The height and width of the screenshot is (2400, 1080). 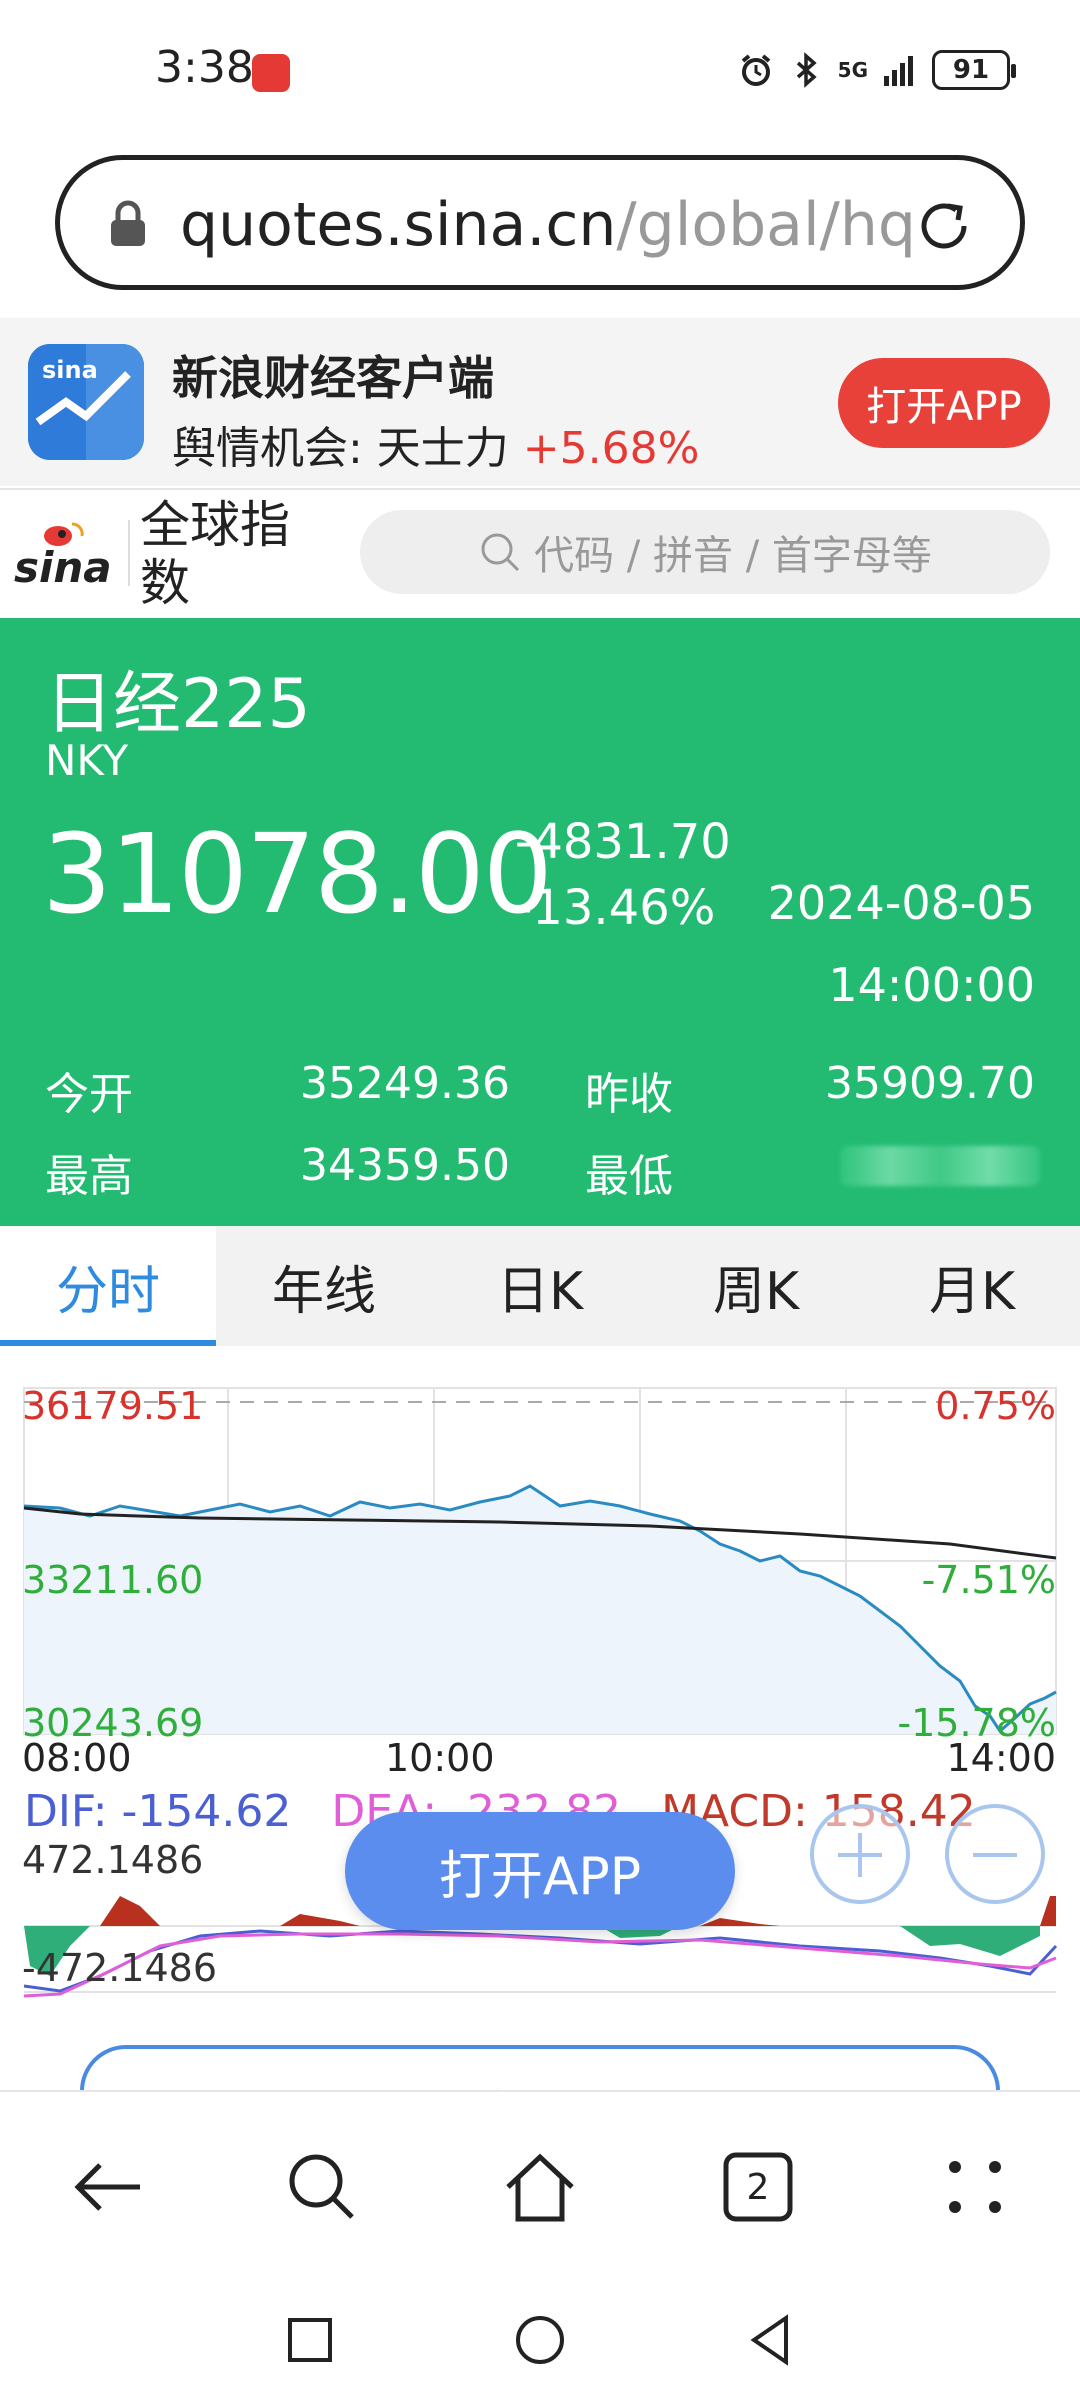 I want to click on system-navigation-bar, so click(x=540, y=2340).